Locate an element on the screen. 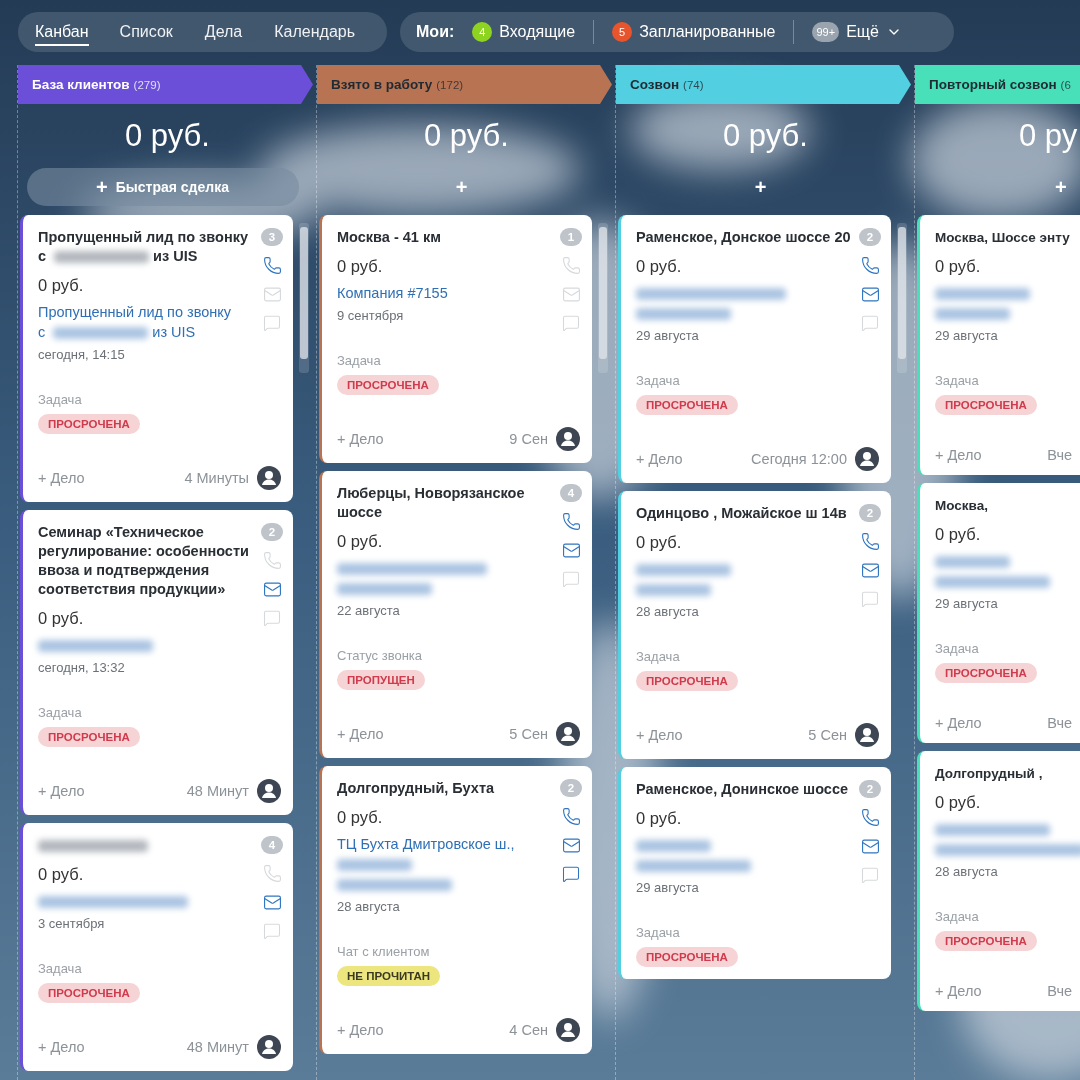 This screenshot has width=1080, height=1080. contact-link: с из UIS is located at coordinates (145, 332).